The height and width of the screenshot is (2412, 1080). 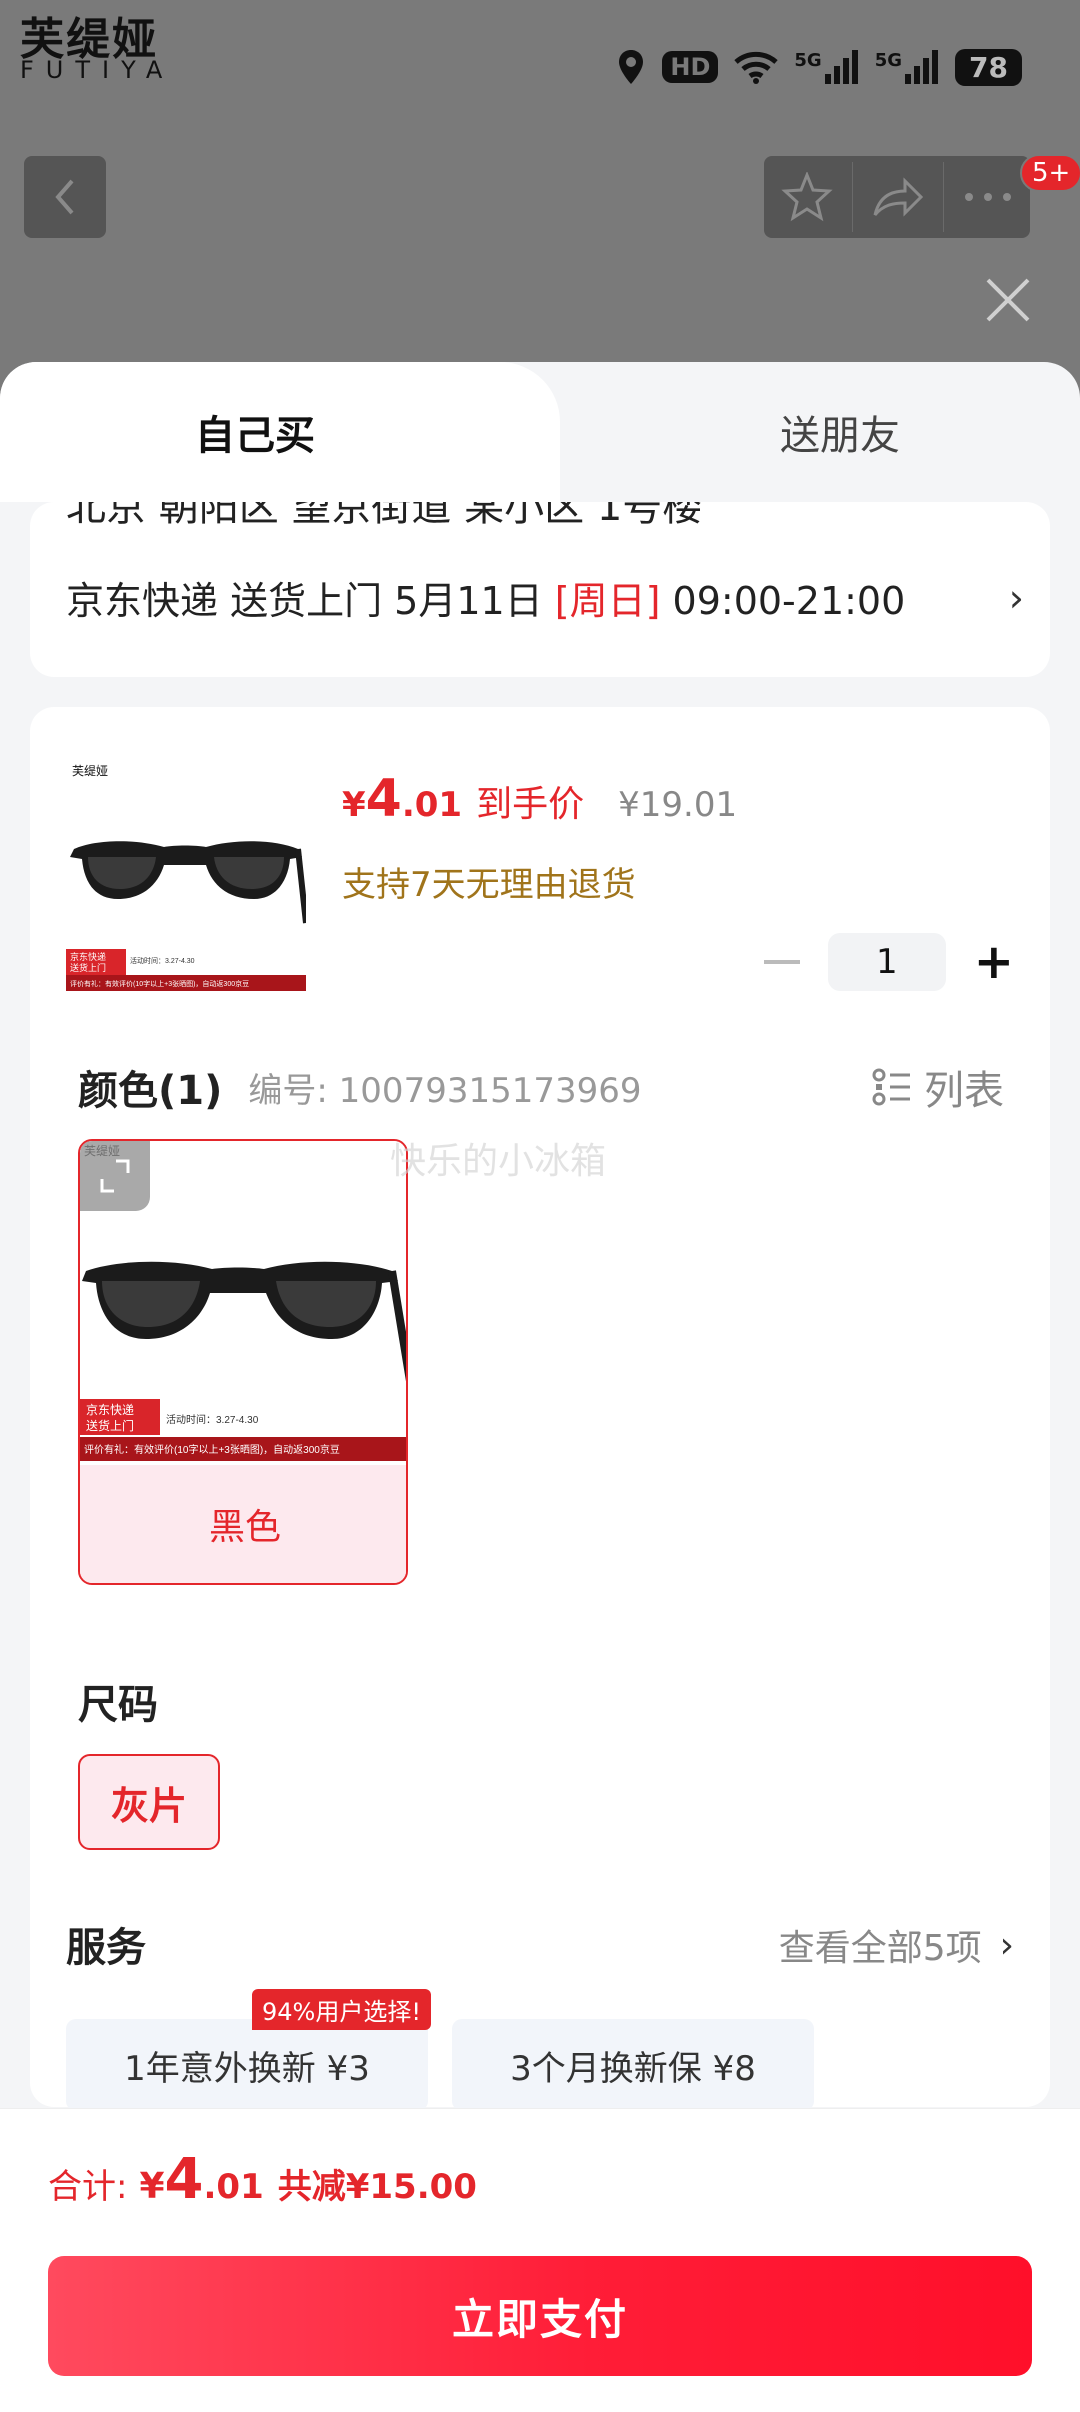 I want to click on status-icons: HD 5G 5G 78, so click(x=819, y=67).